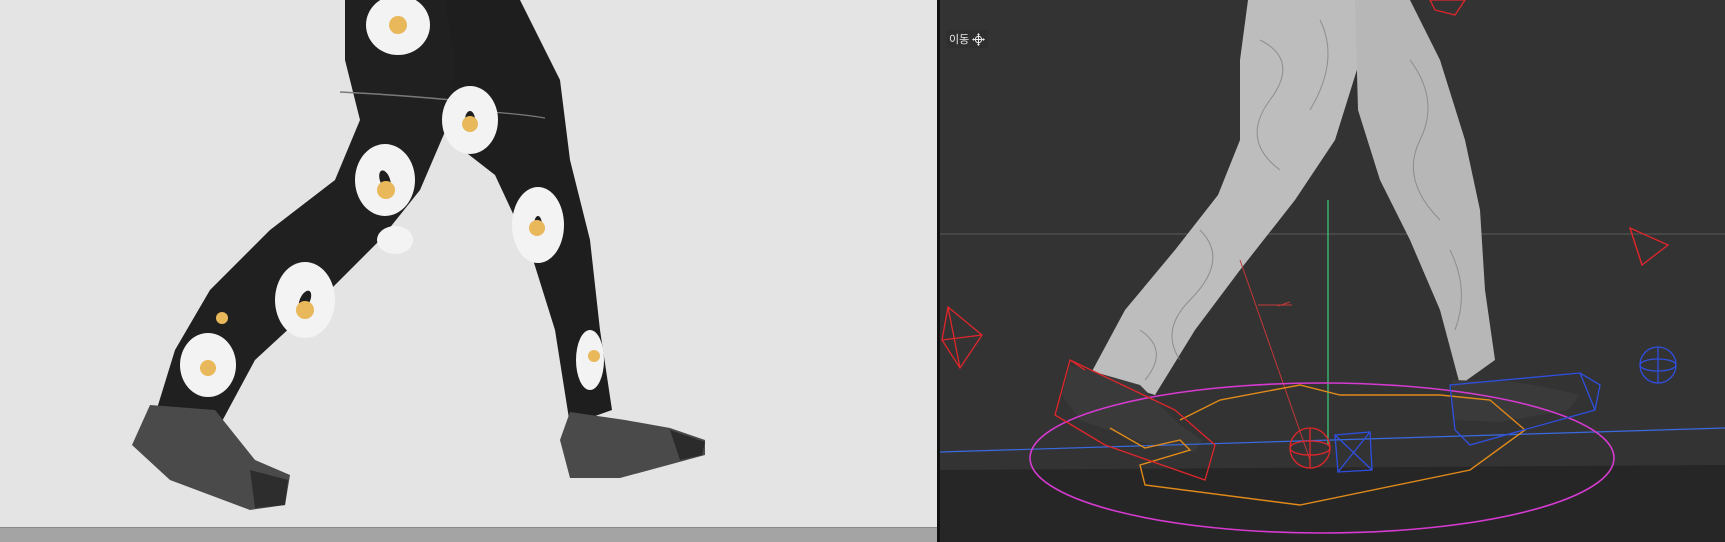  I want to click on active-tool-indicator: 이동, so click(967, 39).